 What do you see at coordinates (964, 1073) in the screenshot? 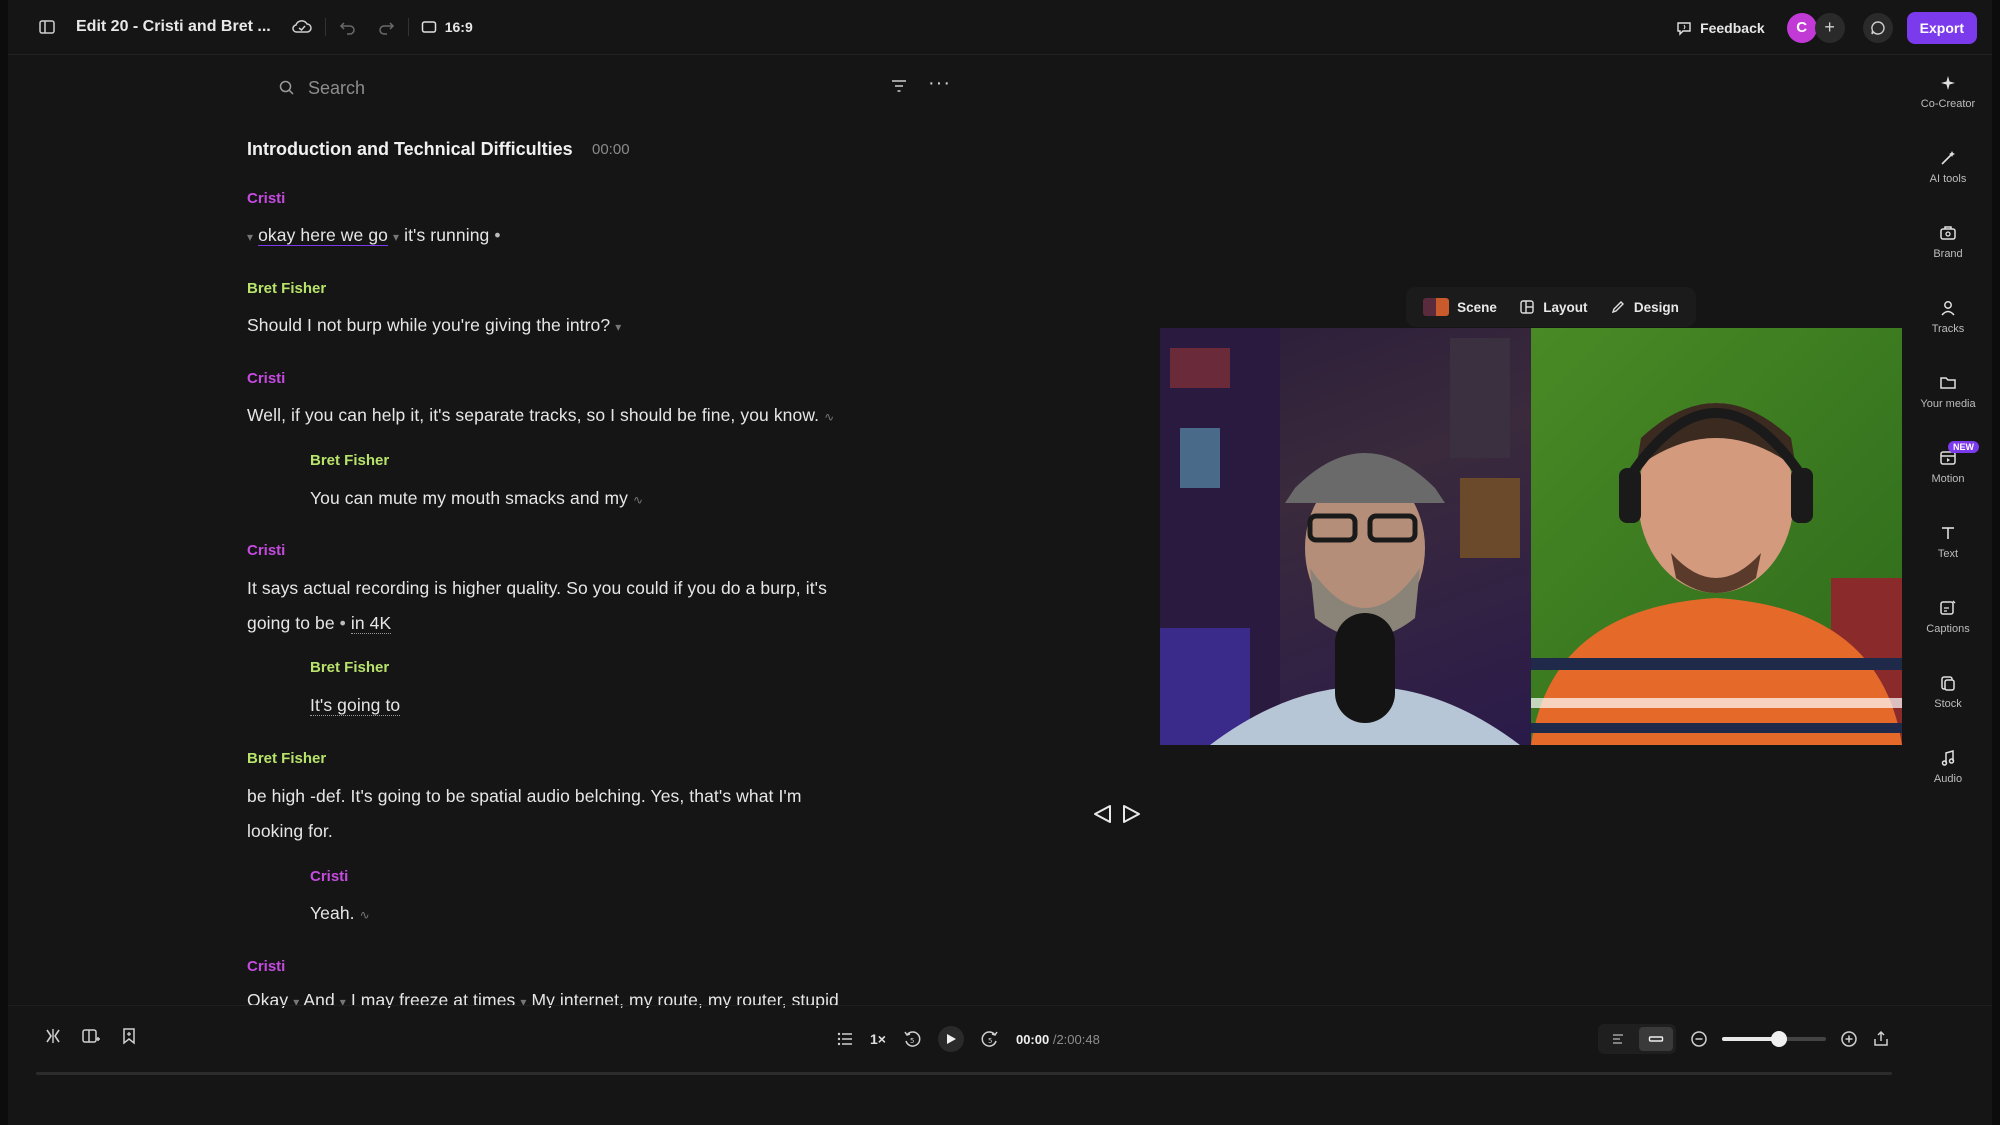
I see `timeline-scrubber` at bounding box center [964, 1073].